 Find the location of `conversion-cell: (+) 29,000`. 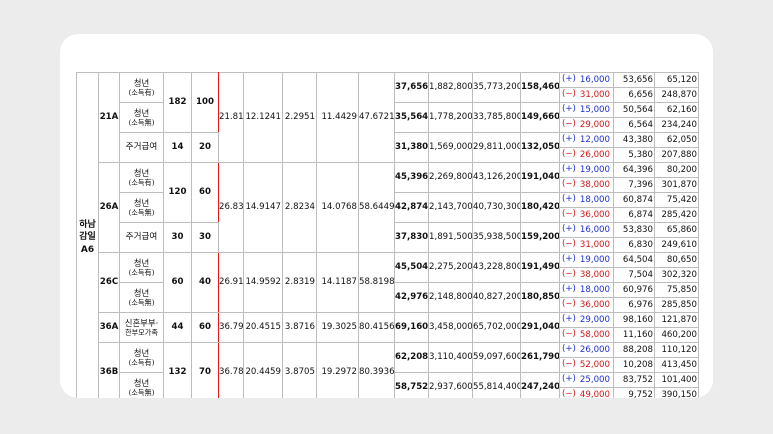

conversion-cell: (+) 29,000 is located at coordinates (586, 320).